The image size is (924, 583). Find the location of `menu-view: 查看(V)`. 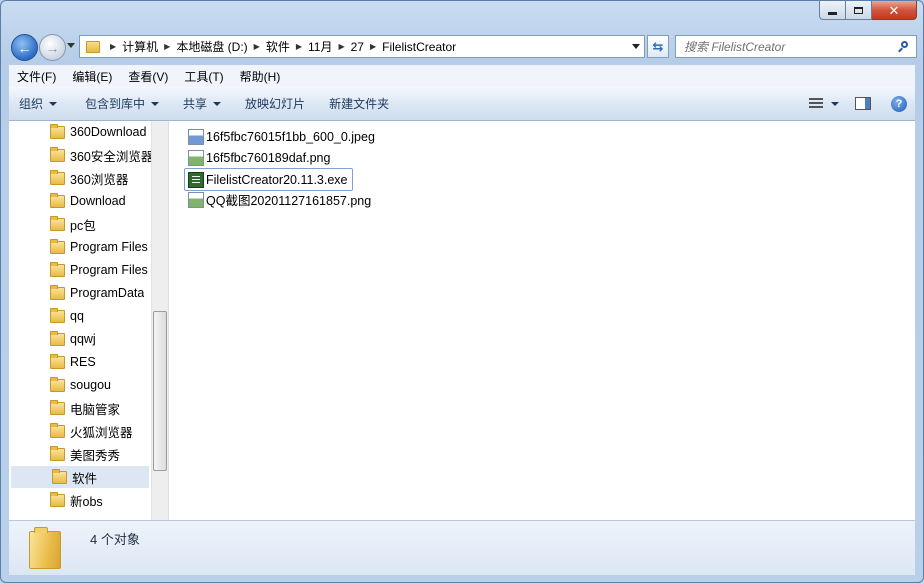

menu-view: 查看(V) is located at coordinates (148, 76).